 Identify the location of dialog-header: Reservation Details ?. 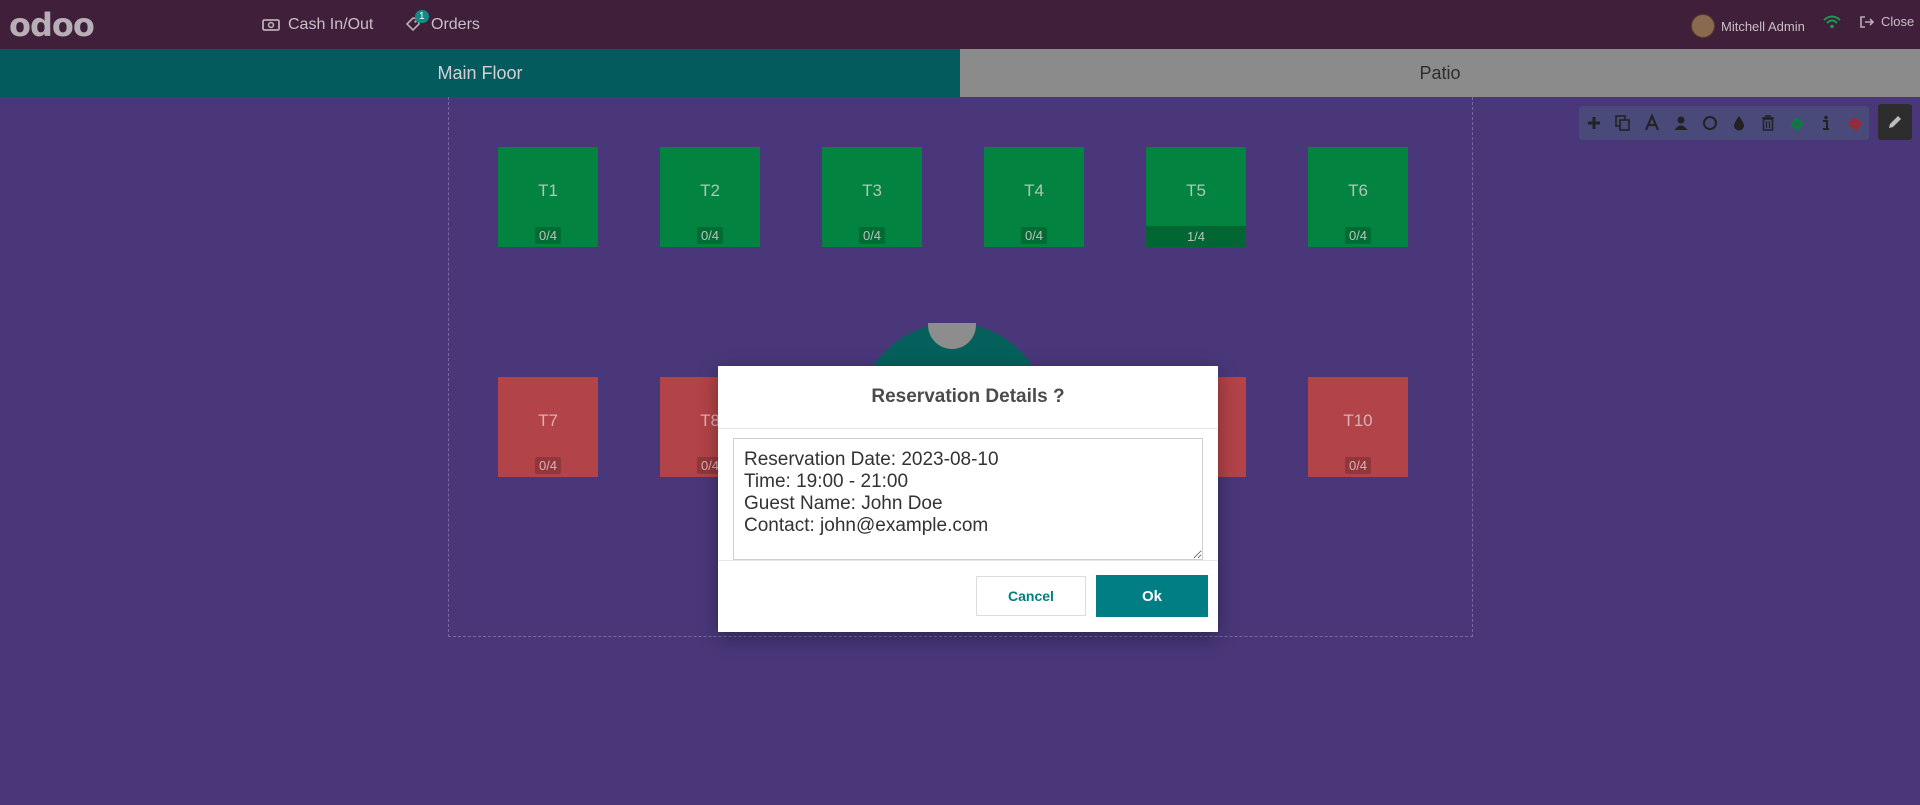
(968, 397).